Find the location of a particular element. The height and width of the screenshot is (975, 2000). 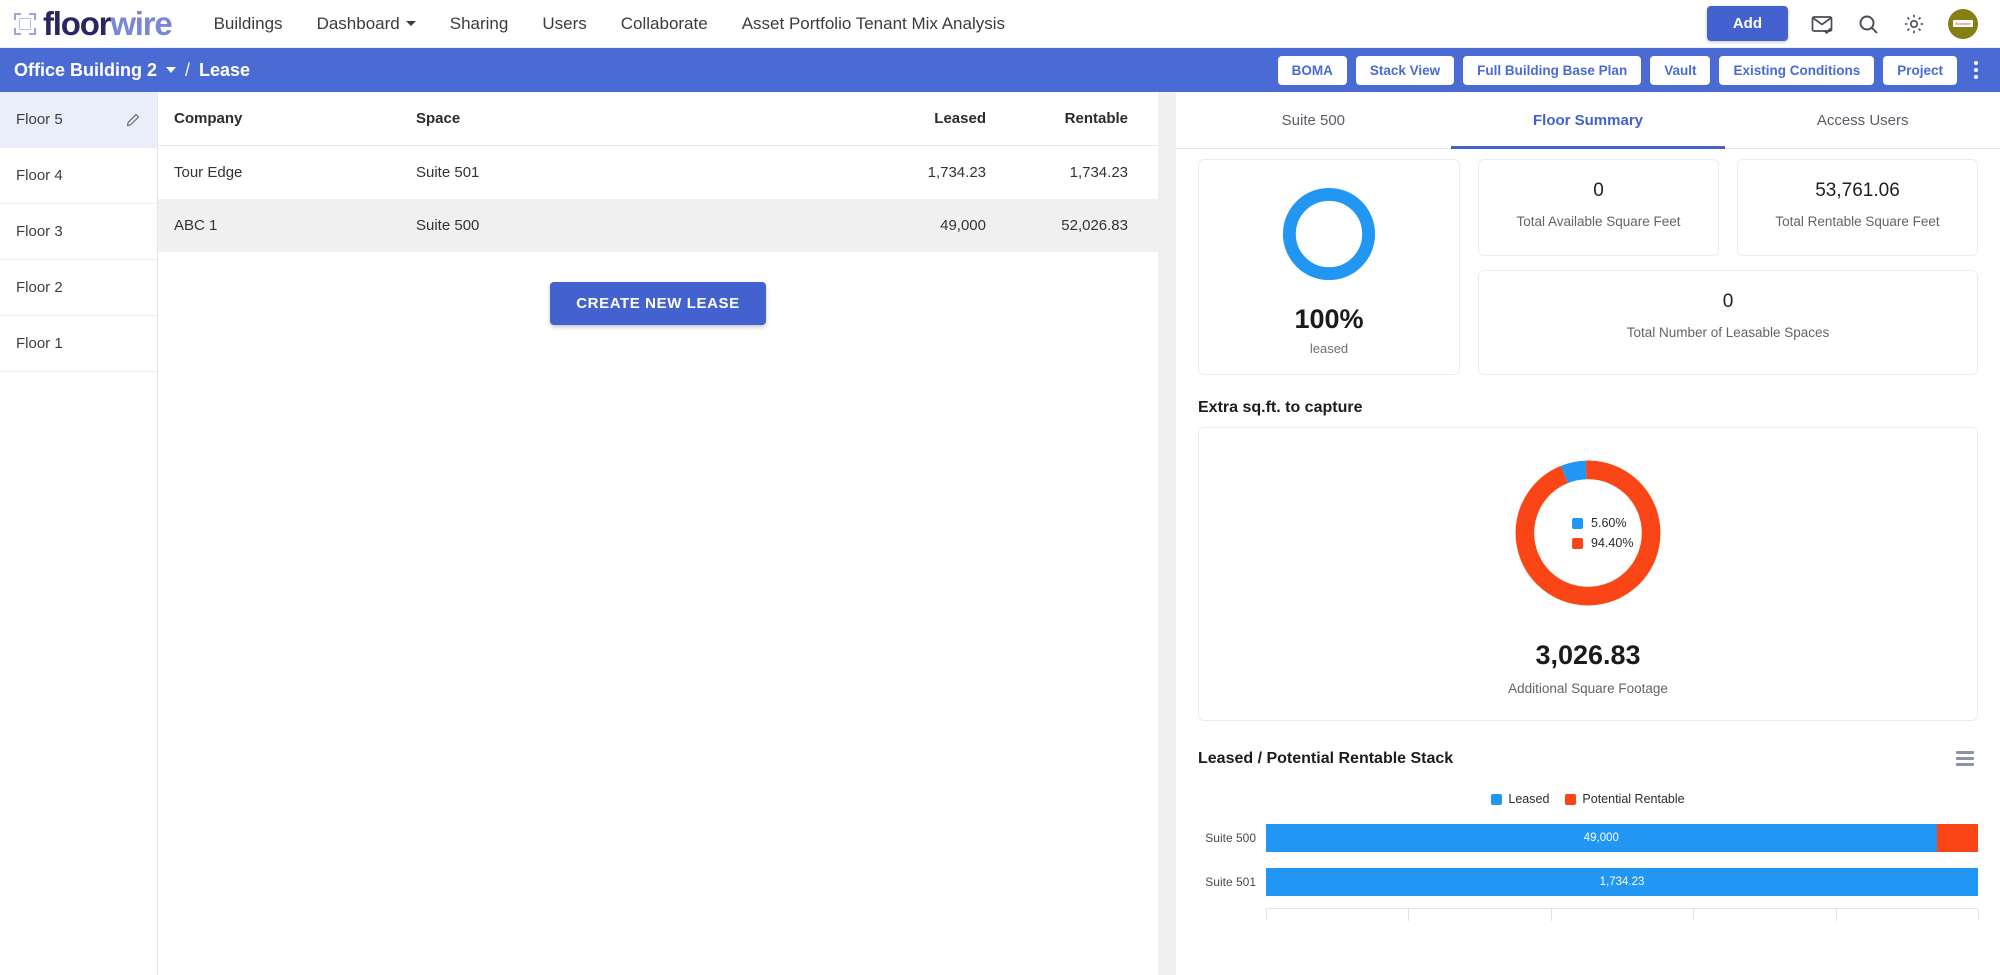

stack-chart-legend: Leased Potential Rentable is located at coordinates (1588, 799).